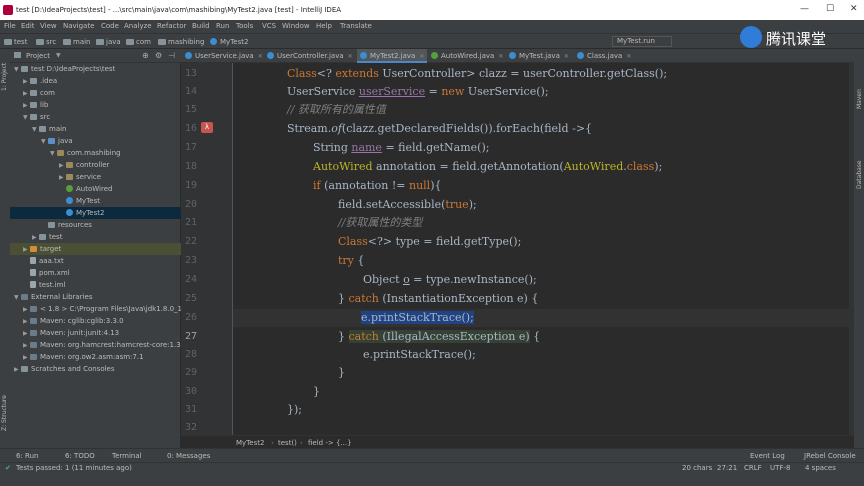 This screenshot has width=864, height=486. I want to click on minimize-button: —, so click(804, 9).